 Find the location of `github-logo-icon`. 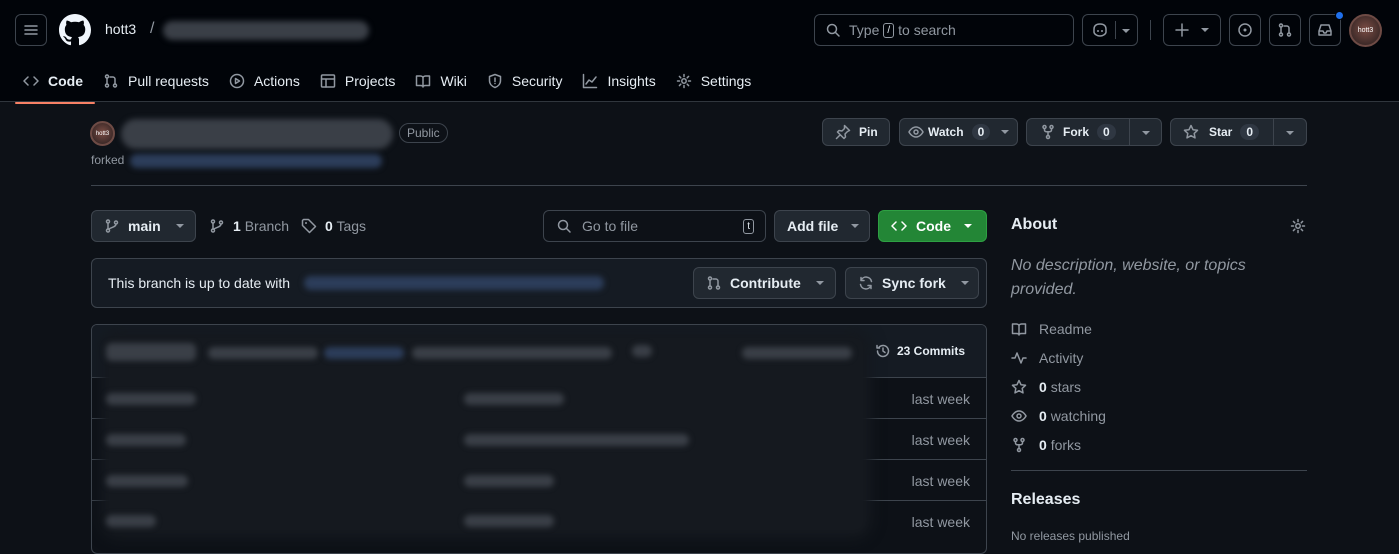

github-logo-icon is located at coordinates (75, 30).